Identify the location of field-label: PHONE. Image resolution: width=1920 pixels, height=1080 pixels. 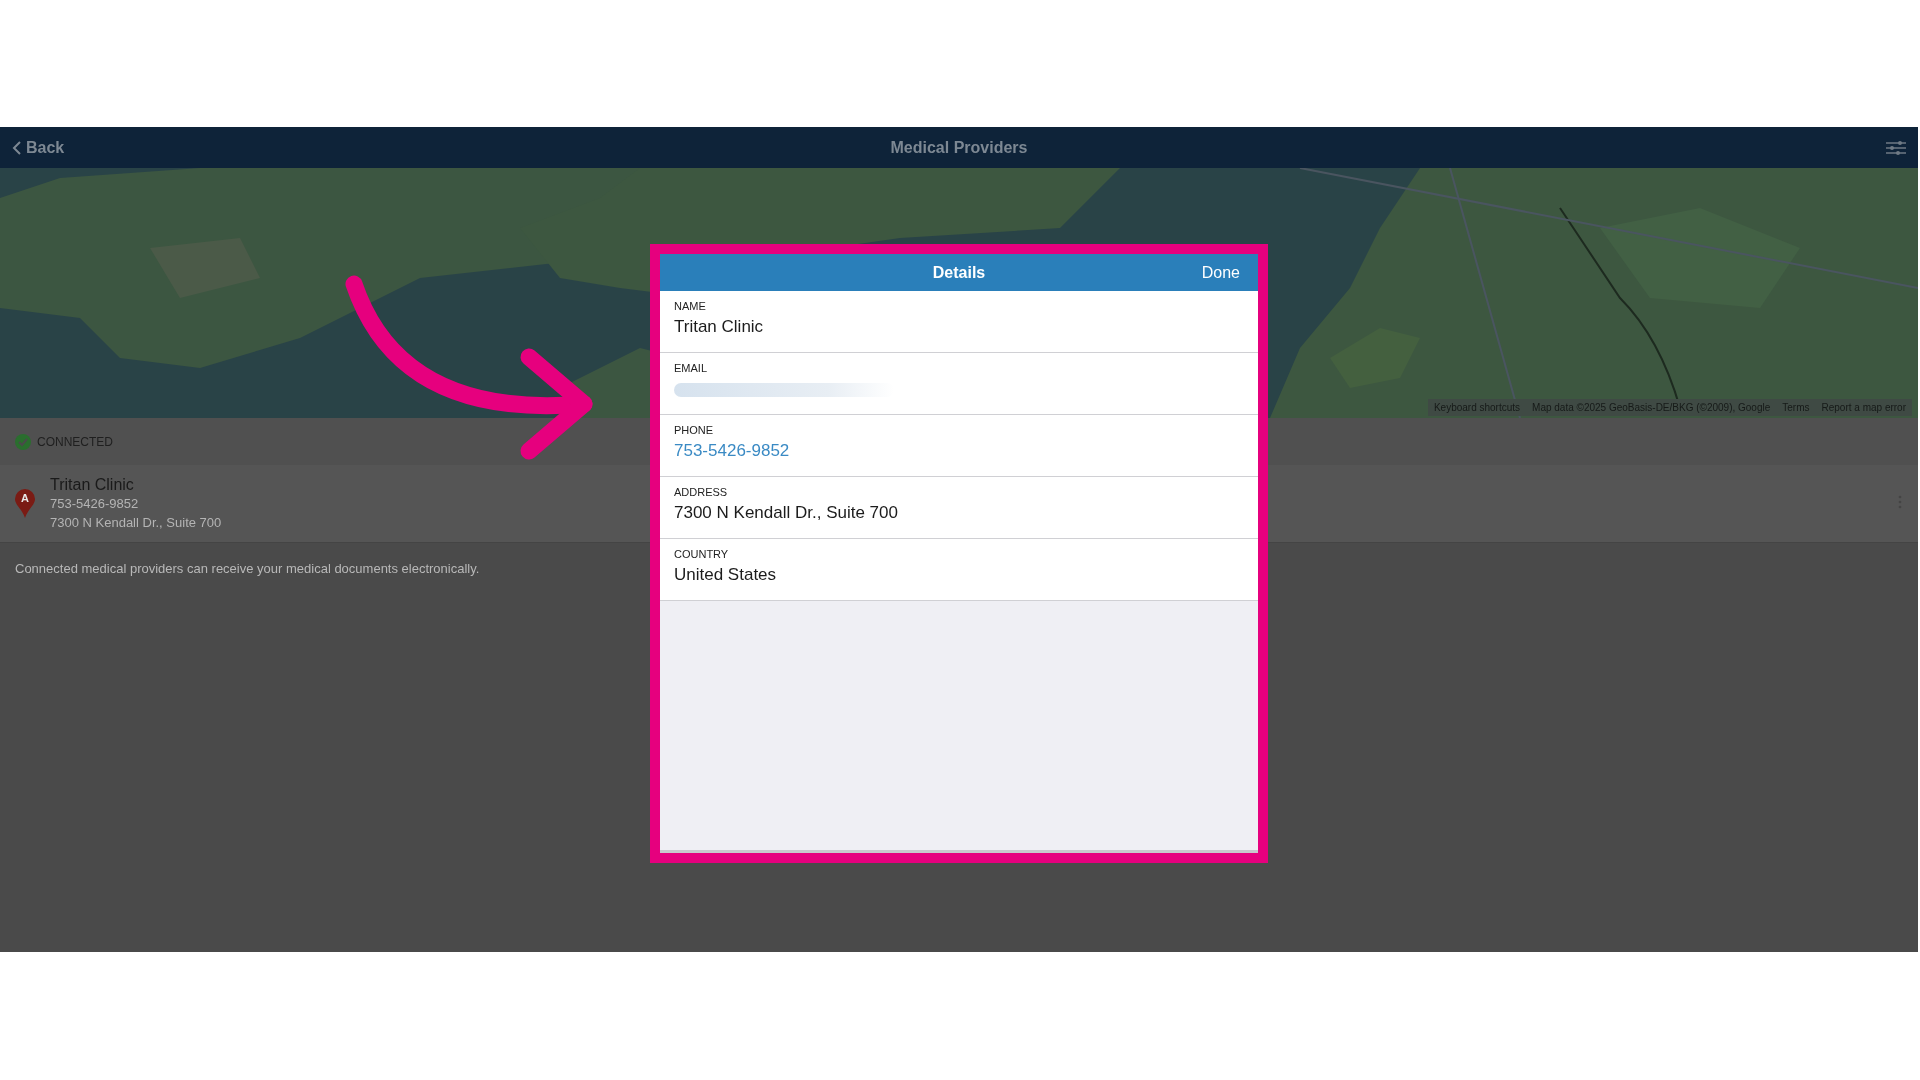
(694, 430).